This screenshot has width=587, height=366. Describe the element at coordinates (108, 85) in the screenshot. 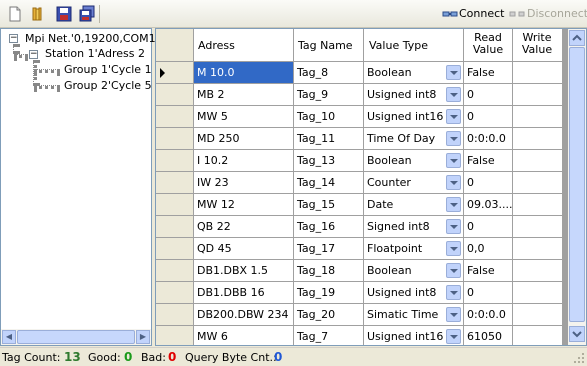

I see `tree-node-group-2: Group 2'Cycle 5` at that location.